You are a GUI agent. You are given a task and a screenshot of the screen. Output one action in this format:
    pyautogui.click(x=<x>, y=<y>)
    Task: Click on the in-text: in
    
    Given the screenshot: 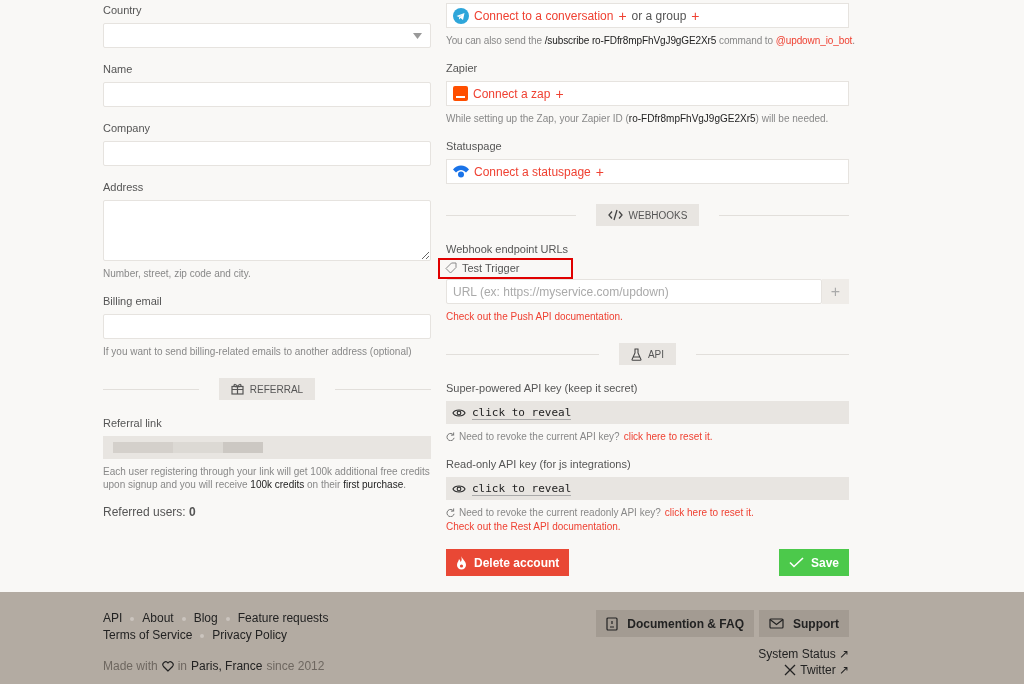 What is the action you would take?
    pyautogui.click(x=182, y=666)
    